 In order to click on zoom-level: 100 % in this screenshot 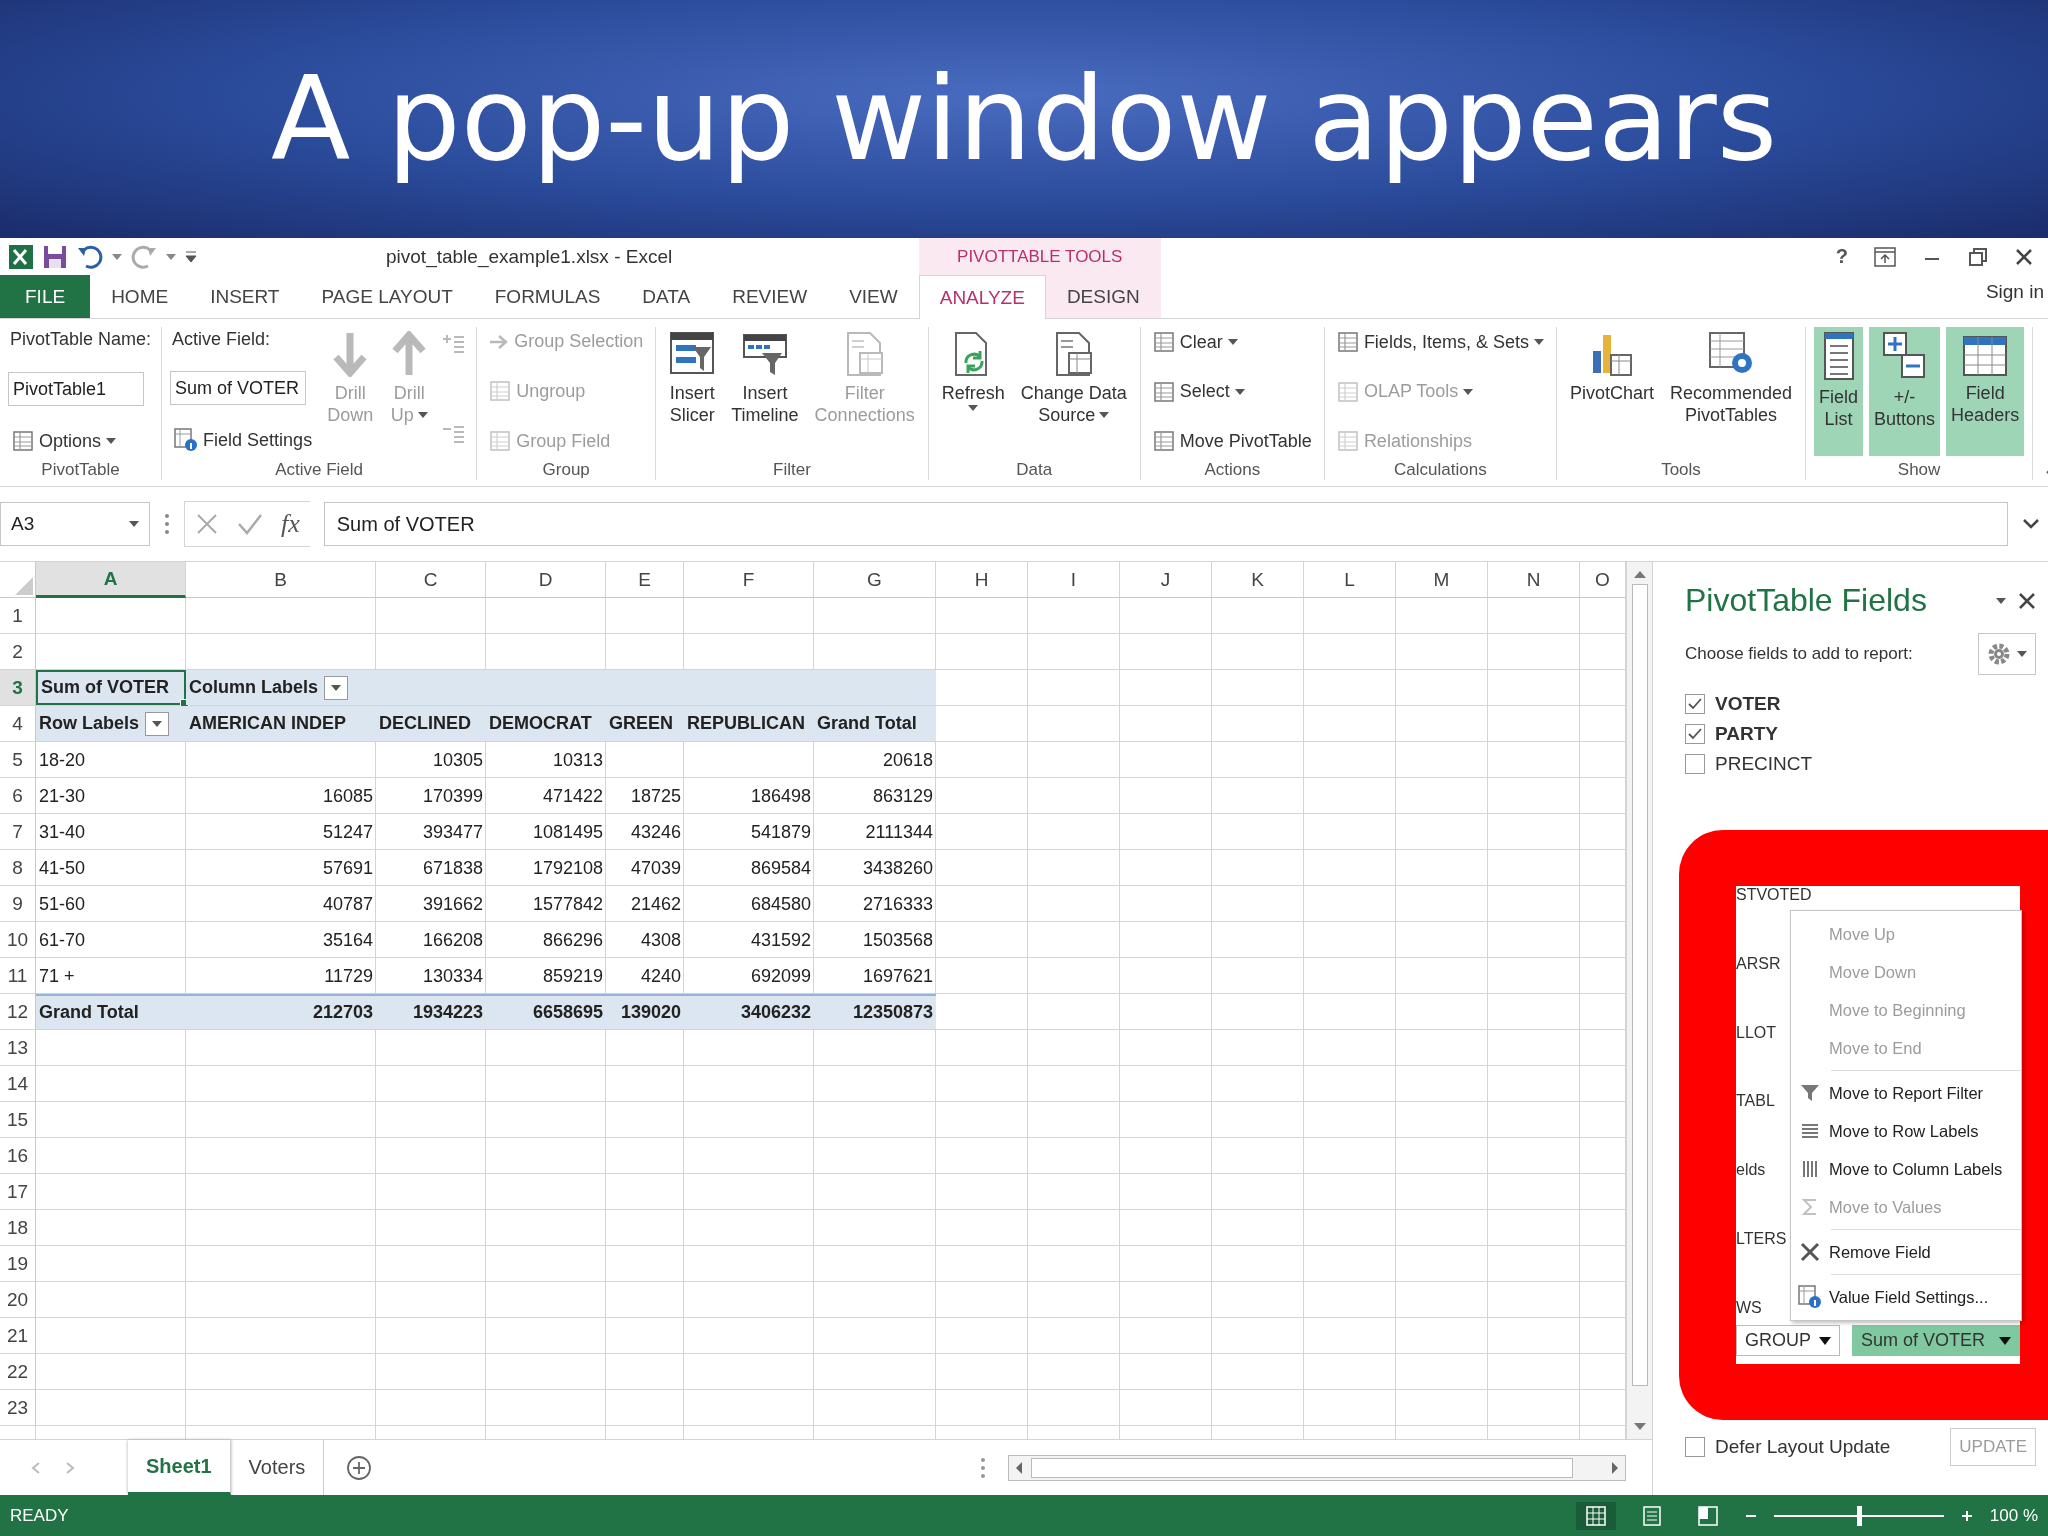, I will do `click(2013, 1515)`.